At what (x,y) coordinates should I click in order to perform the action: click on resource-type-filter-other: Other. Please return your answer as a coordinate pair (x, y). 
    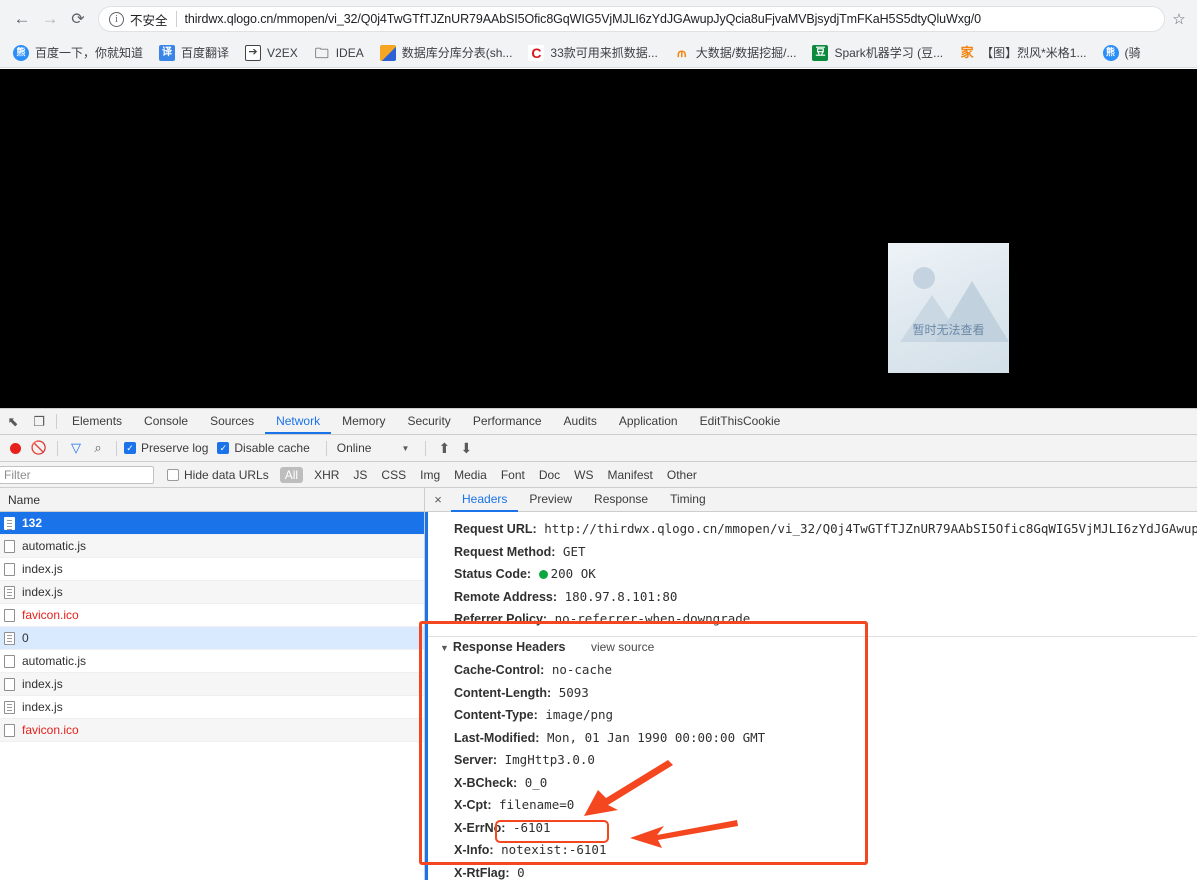
    Looking at the image, I should click on (682, 475).